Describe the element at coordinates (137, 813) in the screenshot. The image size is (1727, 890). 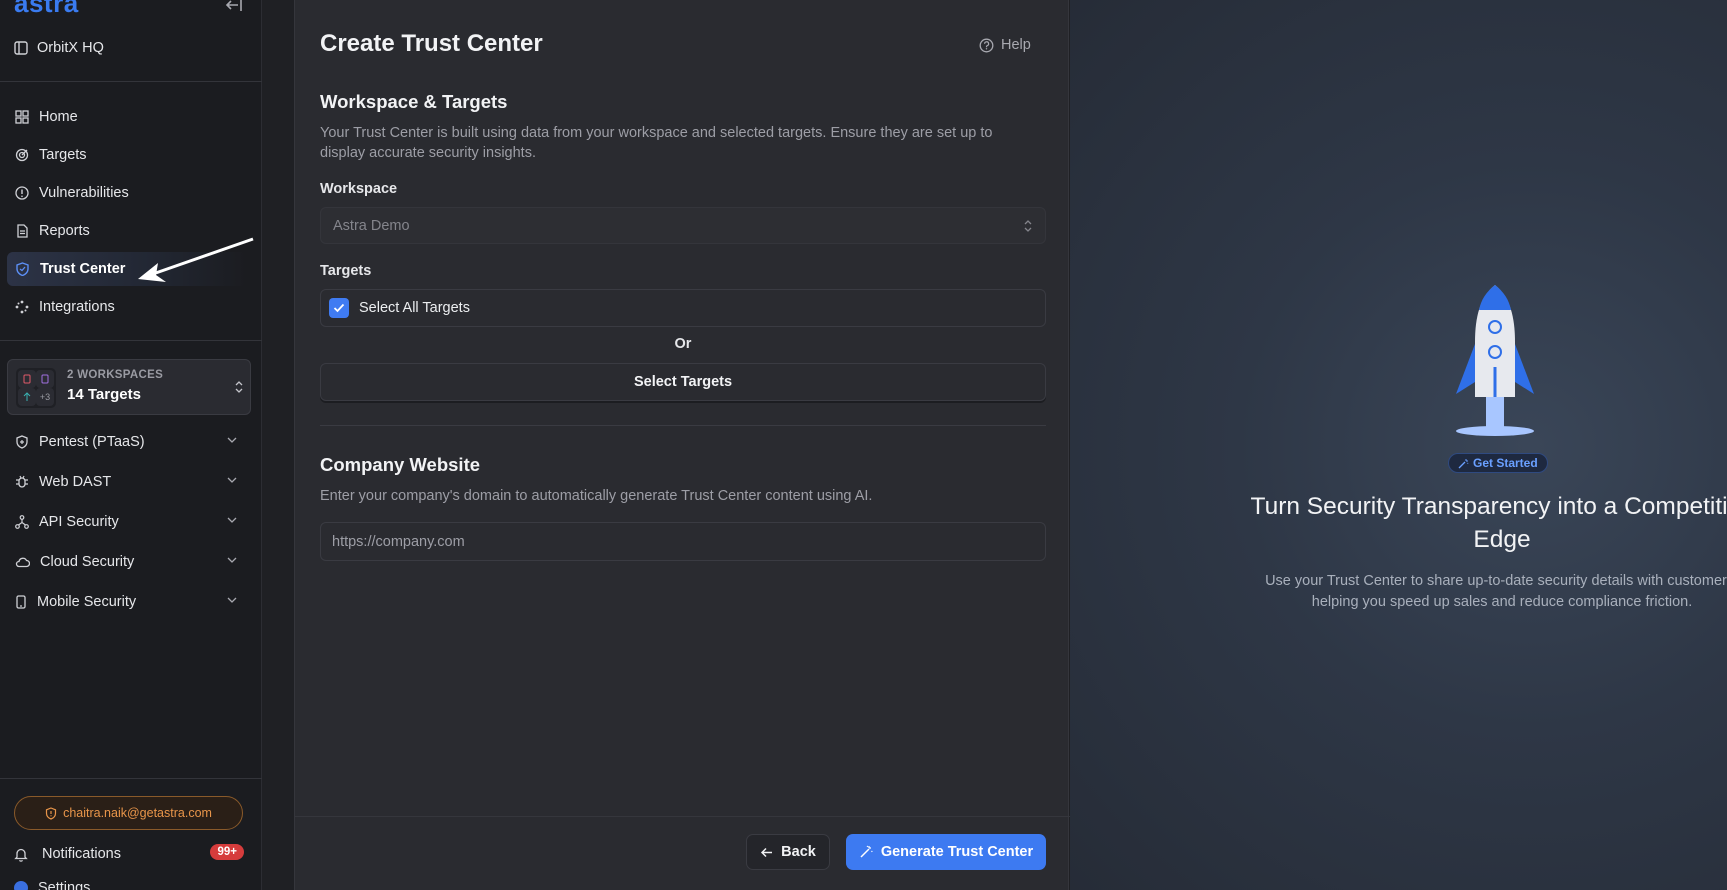
I see `user-email: chaitra.naik@getastra.com` at that location.